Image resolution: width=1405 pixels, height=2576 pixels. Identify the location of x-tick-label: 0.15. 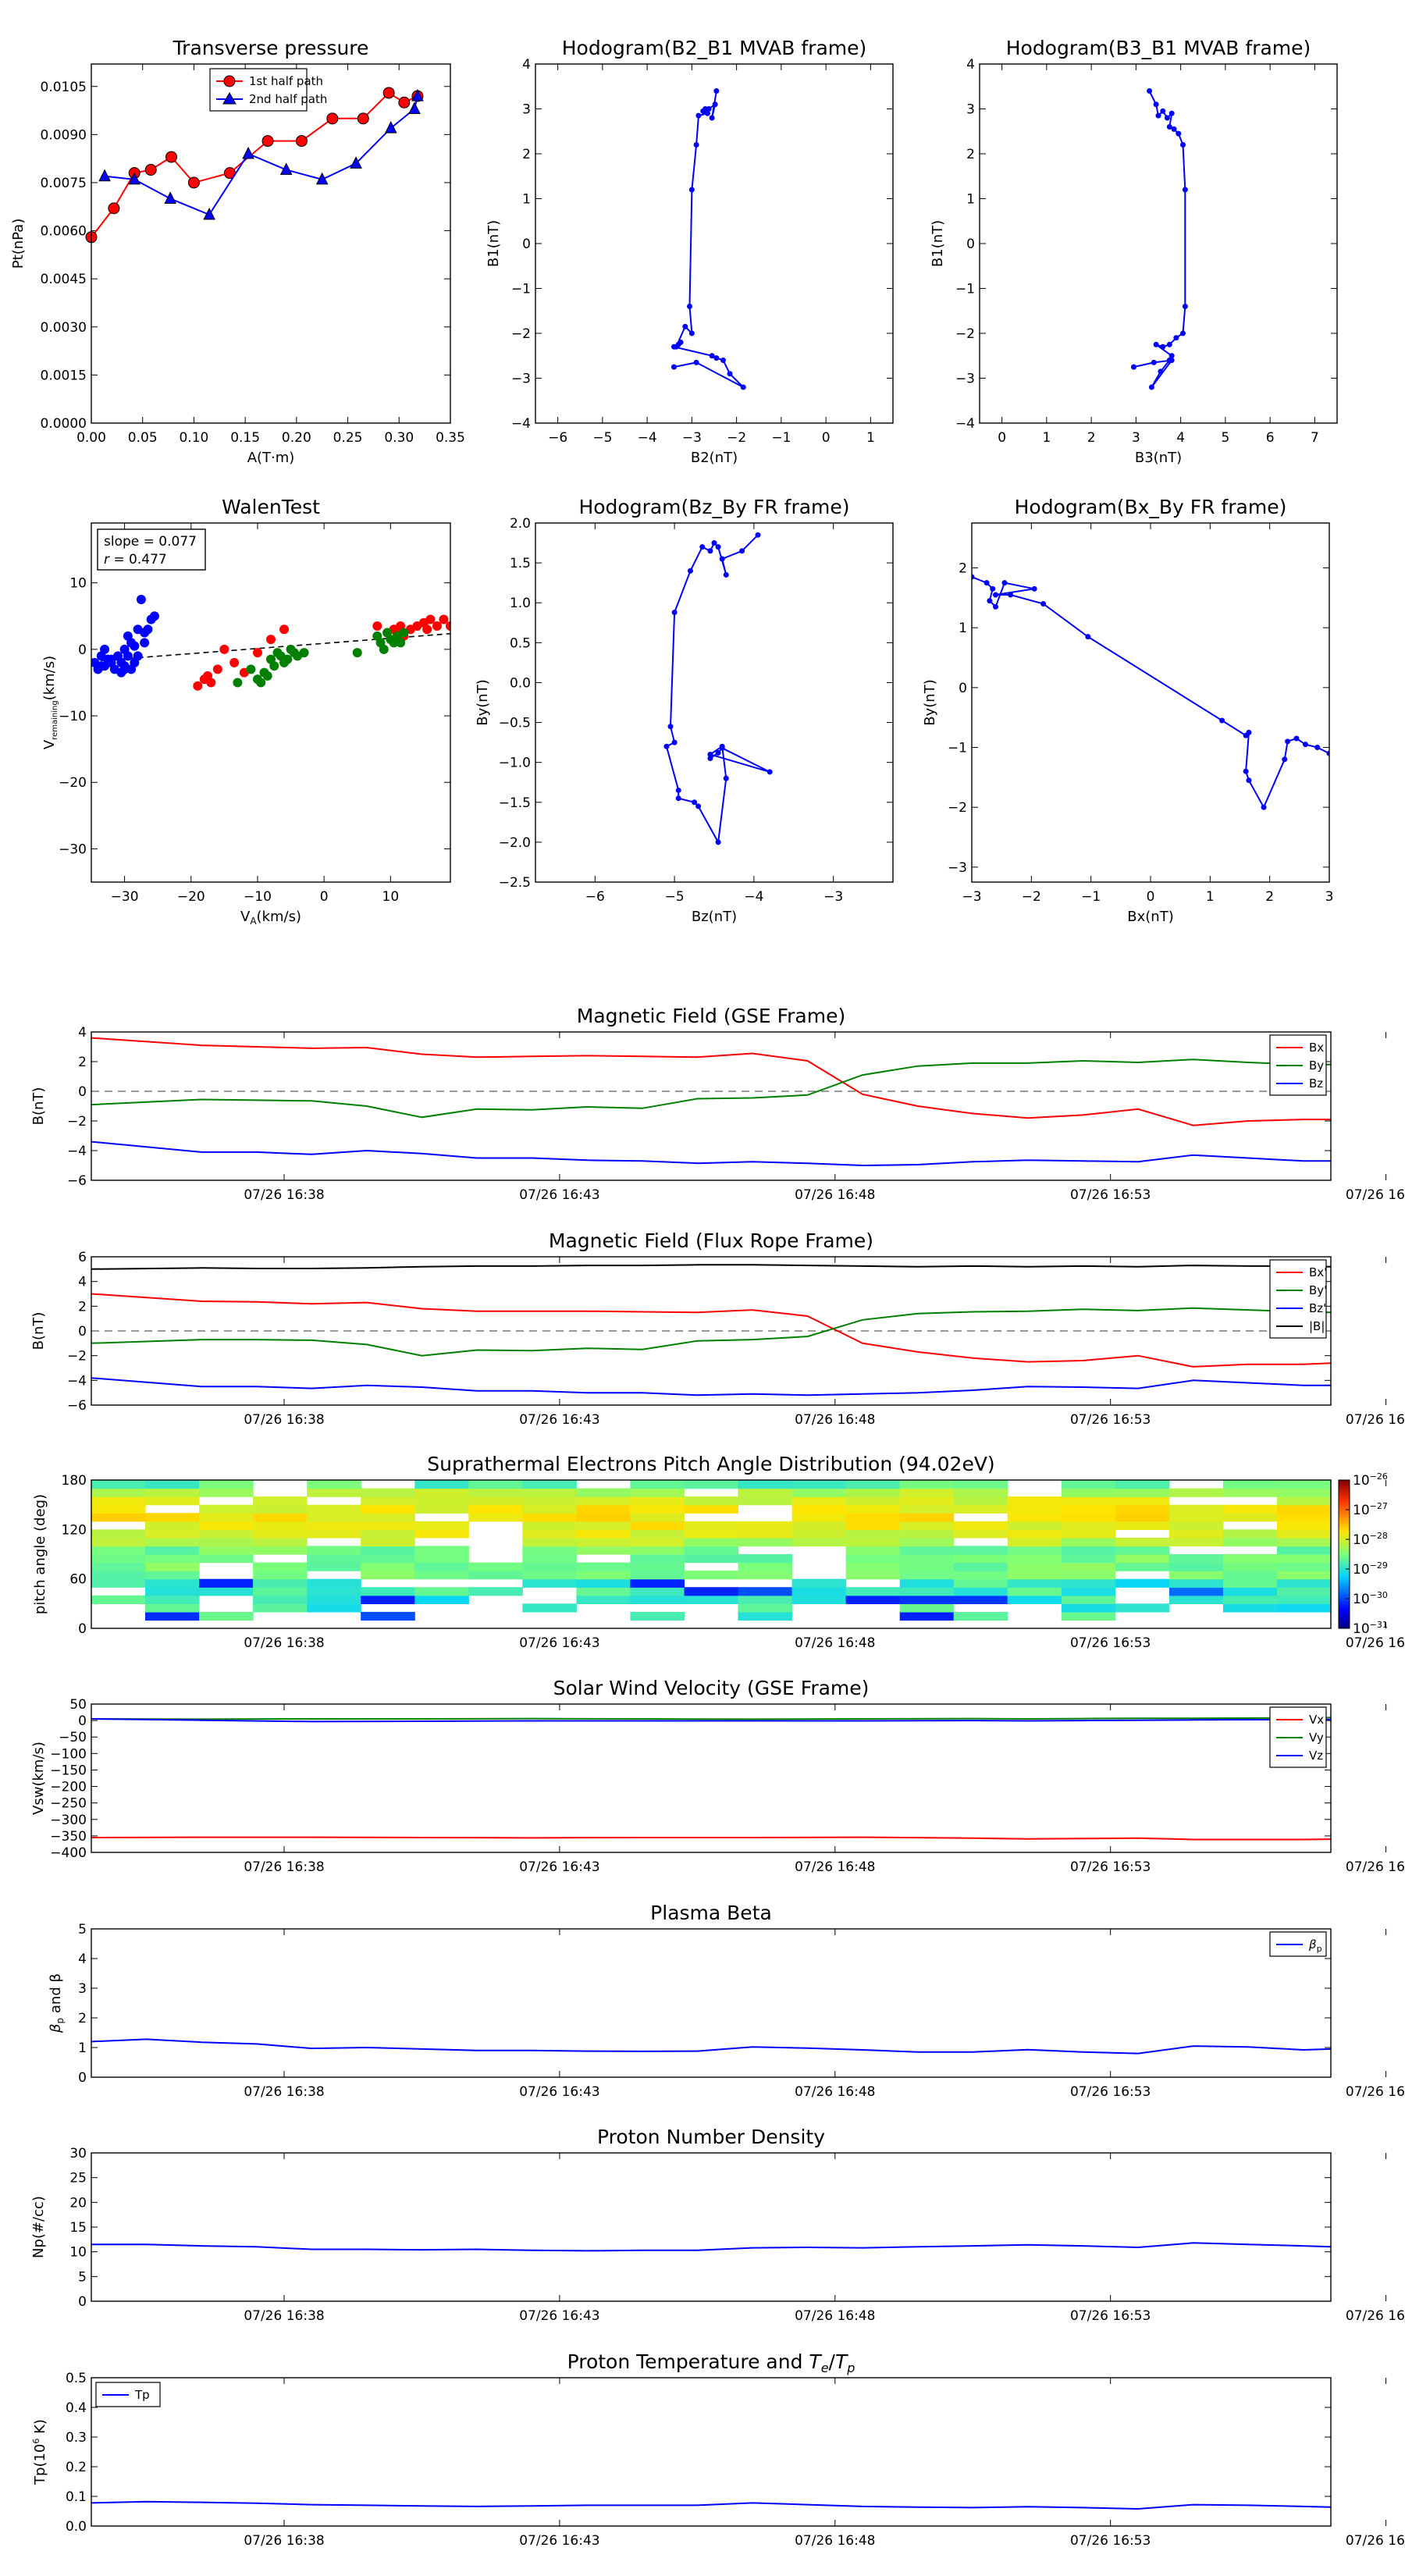
(245, 438).